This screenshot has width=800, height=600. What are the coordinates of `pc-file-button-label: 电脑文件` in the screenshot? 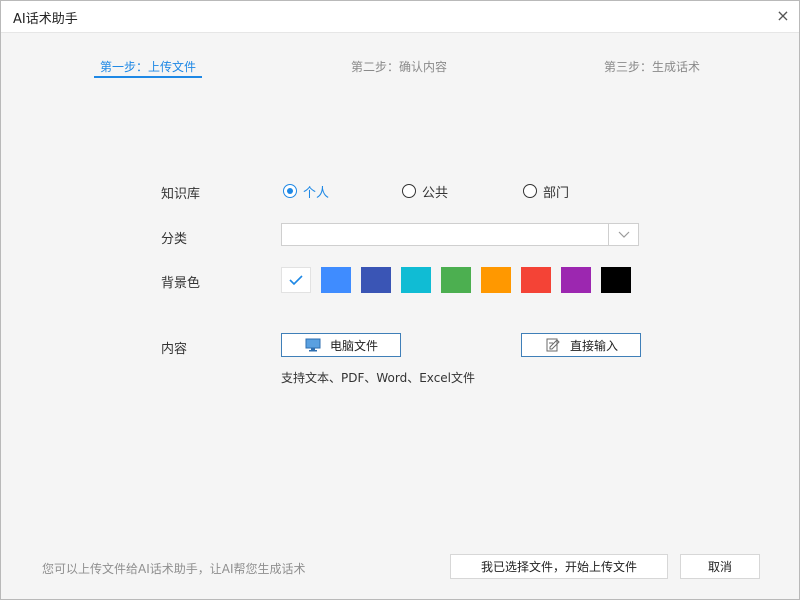 It's located at (353, 345).